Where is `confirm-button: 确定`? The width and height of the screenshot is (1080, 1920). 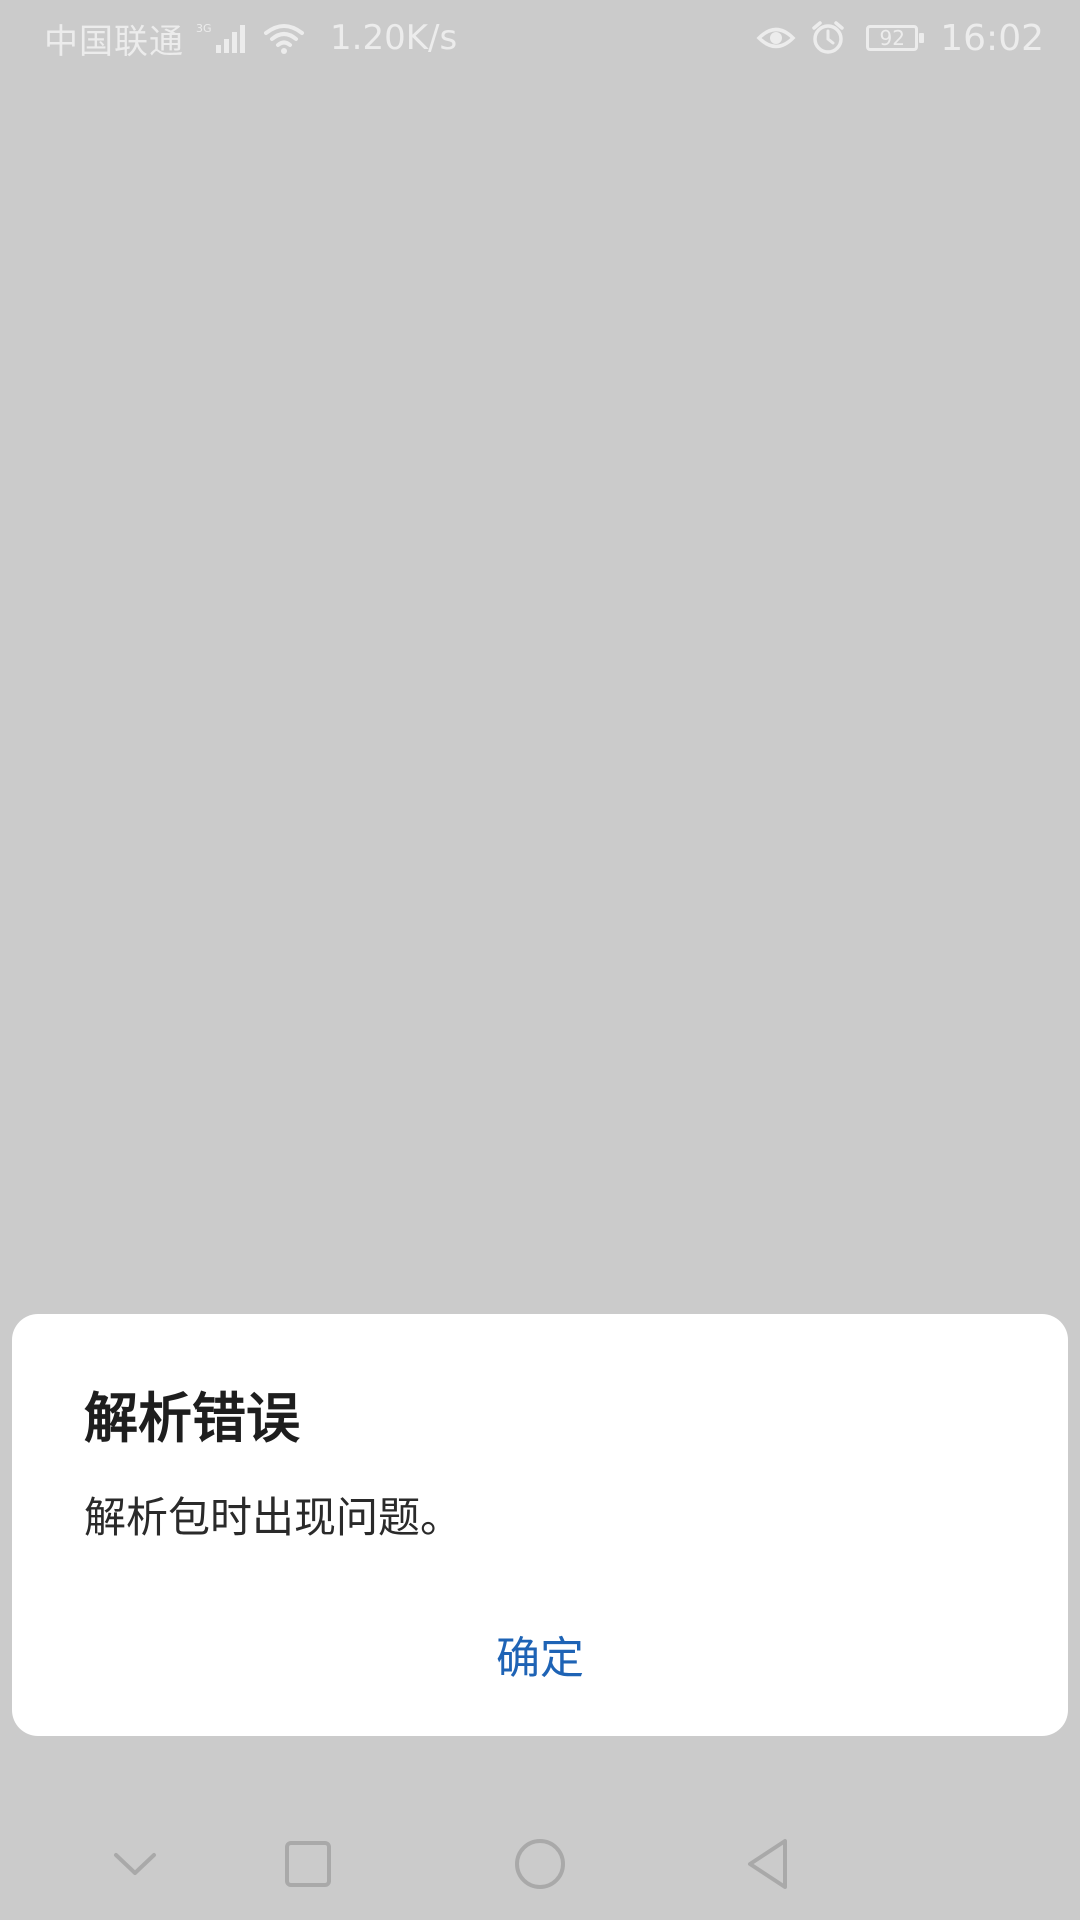 confirm-button: 确定 is located at coordinates (540, 1654).